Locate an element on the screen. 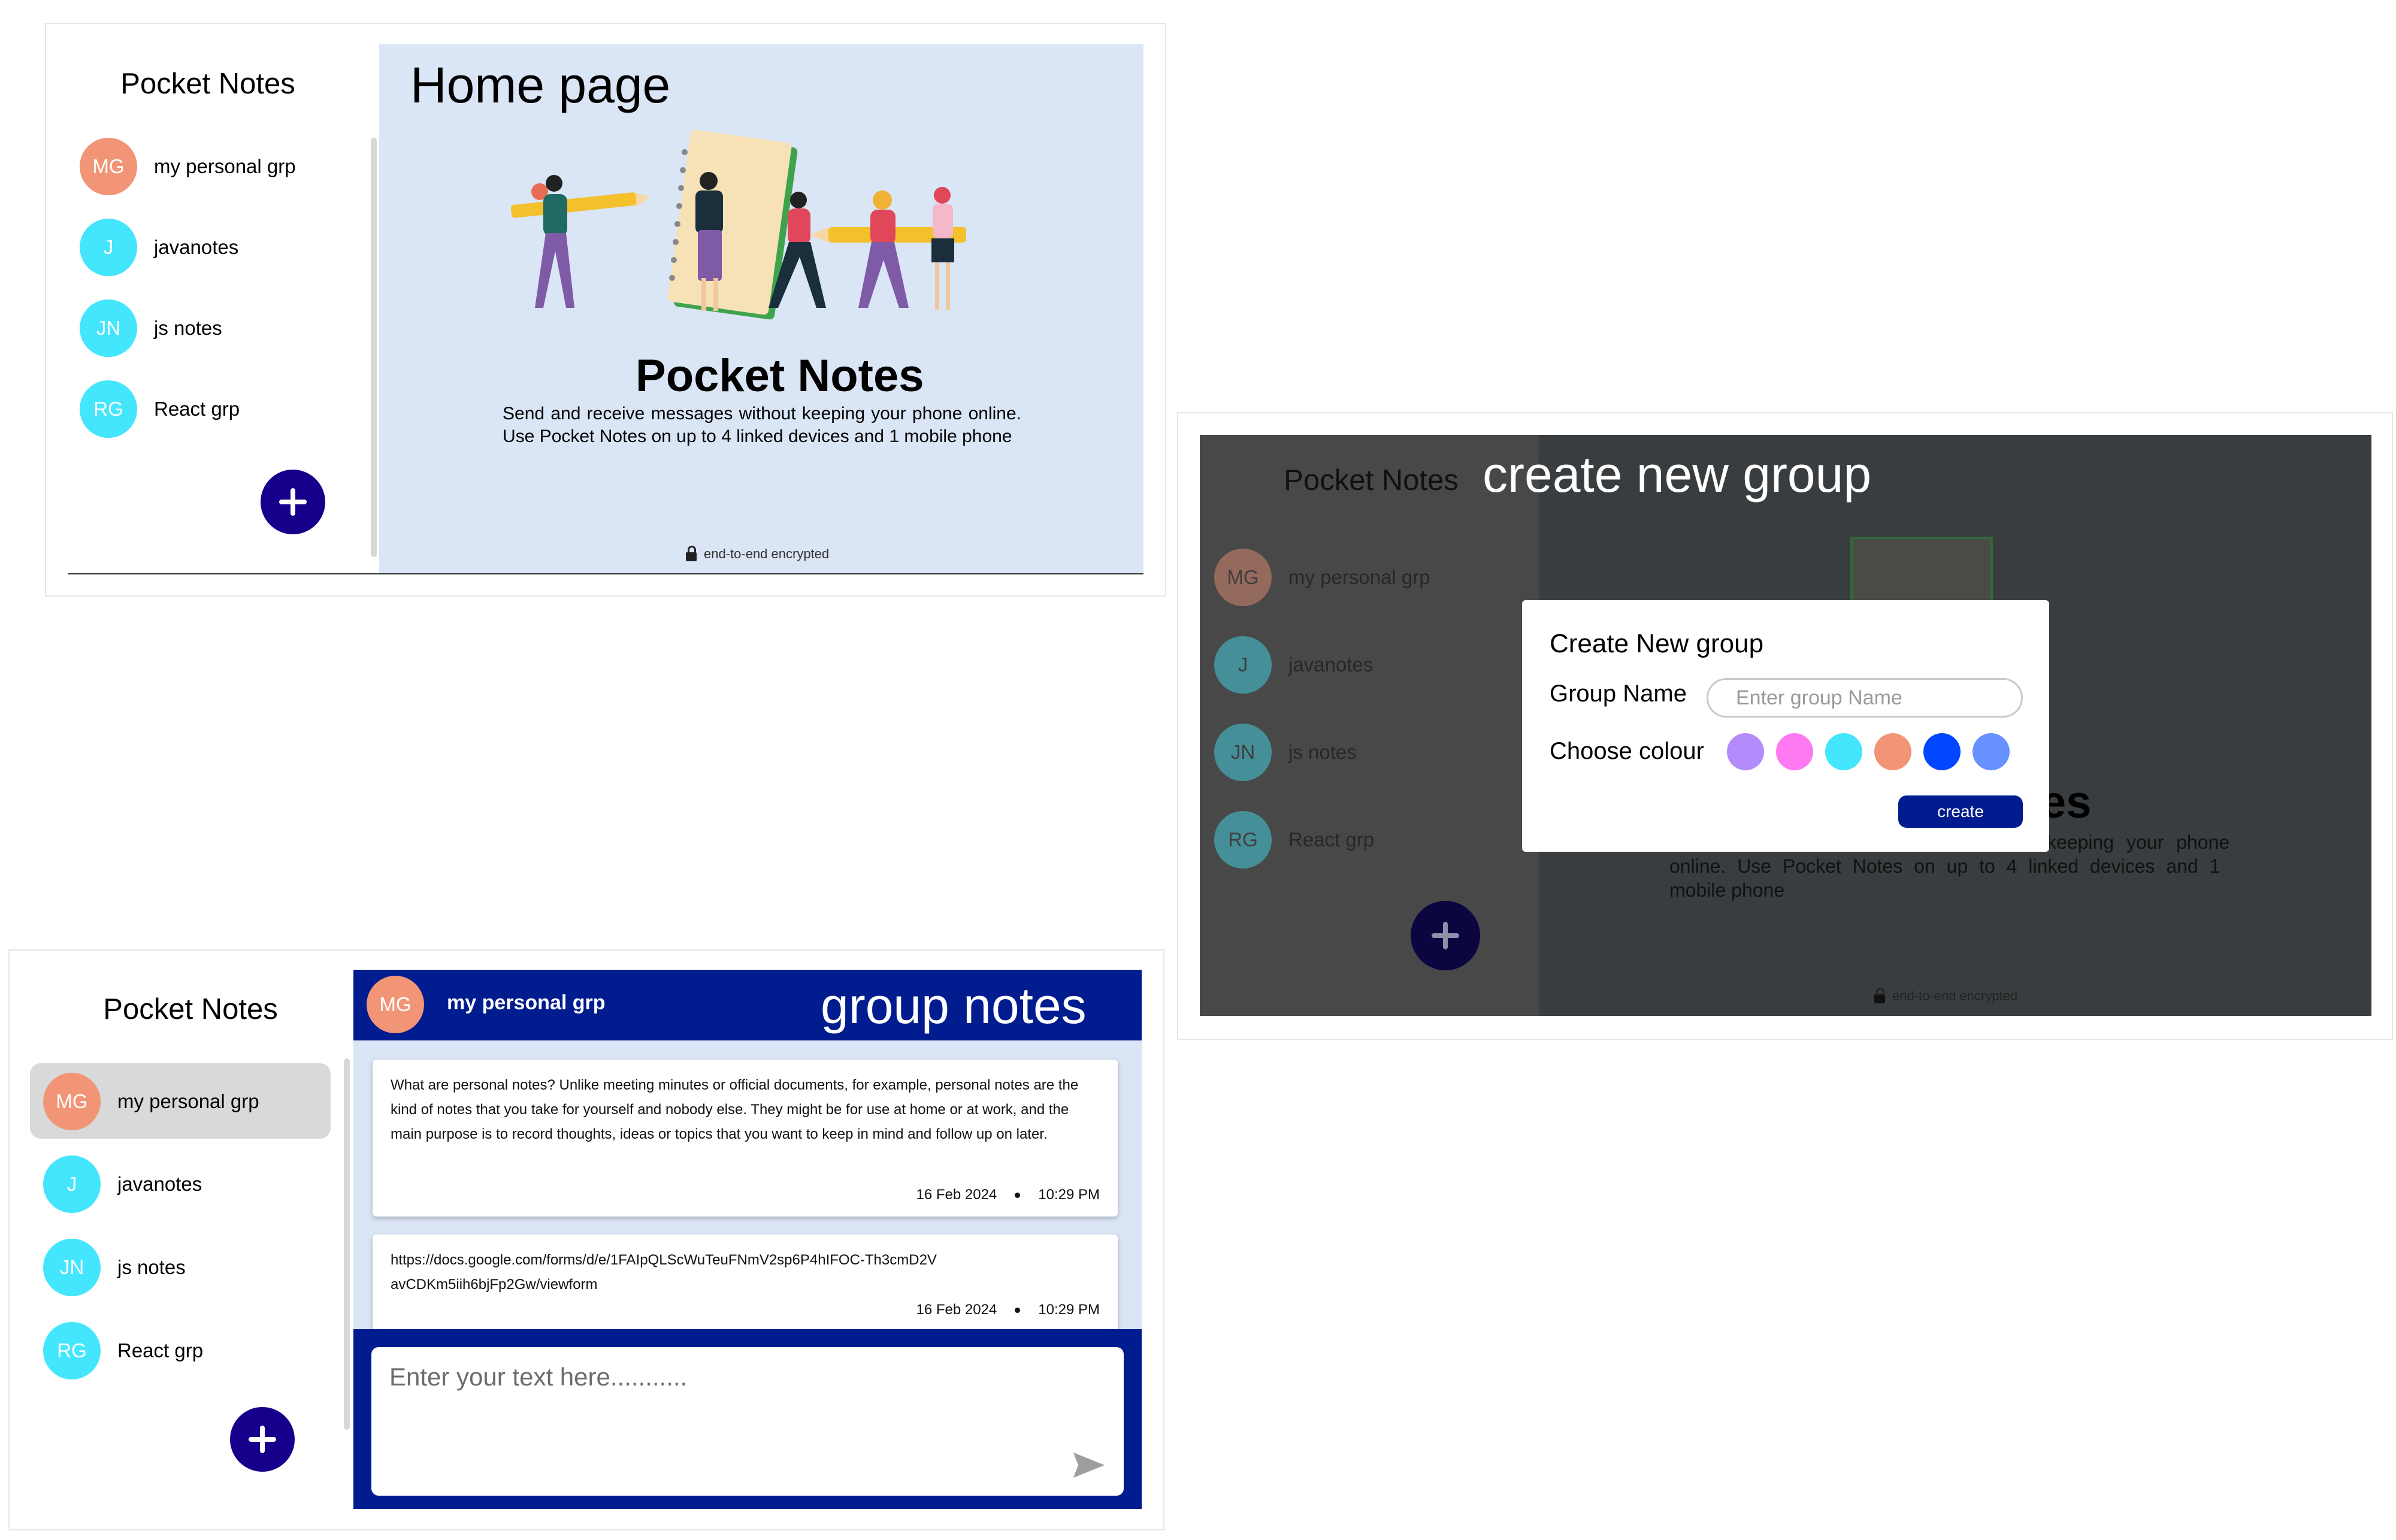 Image resolution: width=2396 pixels, height=1540 pixels. people-with-notebook-illustration is located at coordinates (738, 225).